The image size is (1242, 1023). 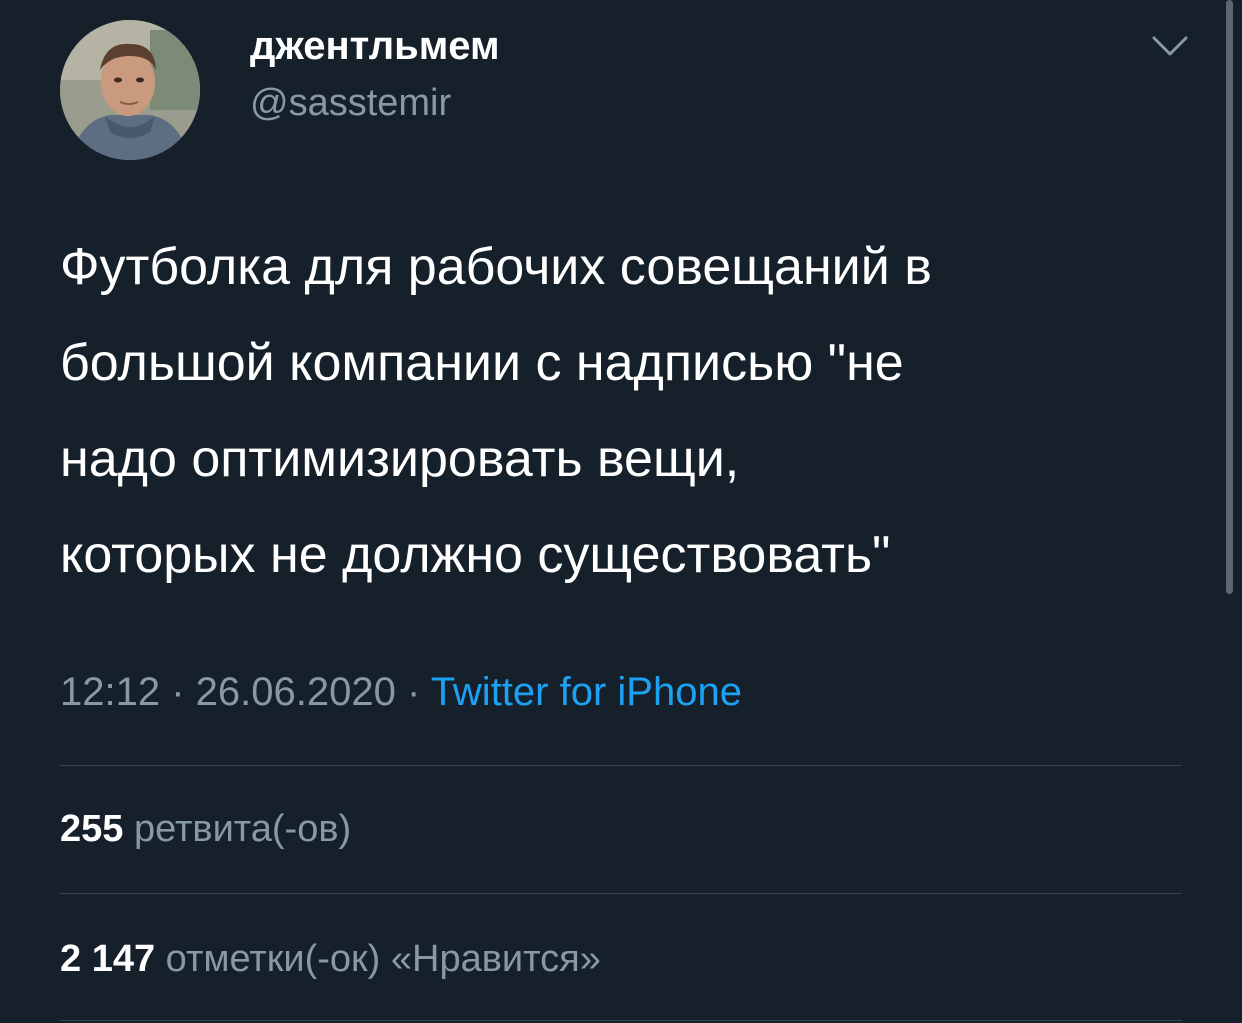 What do you see at coordinates (92, 829) in the screenshot?
I see `retweets-count: 255` at bounding box center [92, 829].